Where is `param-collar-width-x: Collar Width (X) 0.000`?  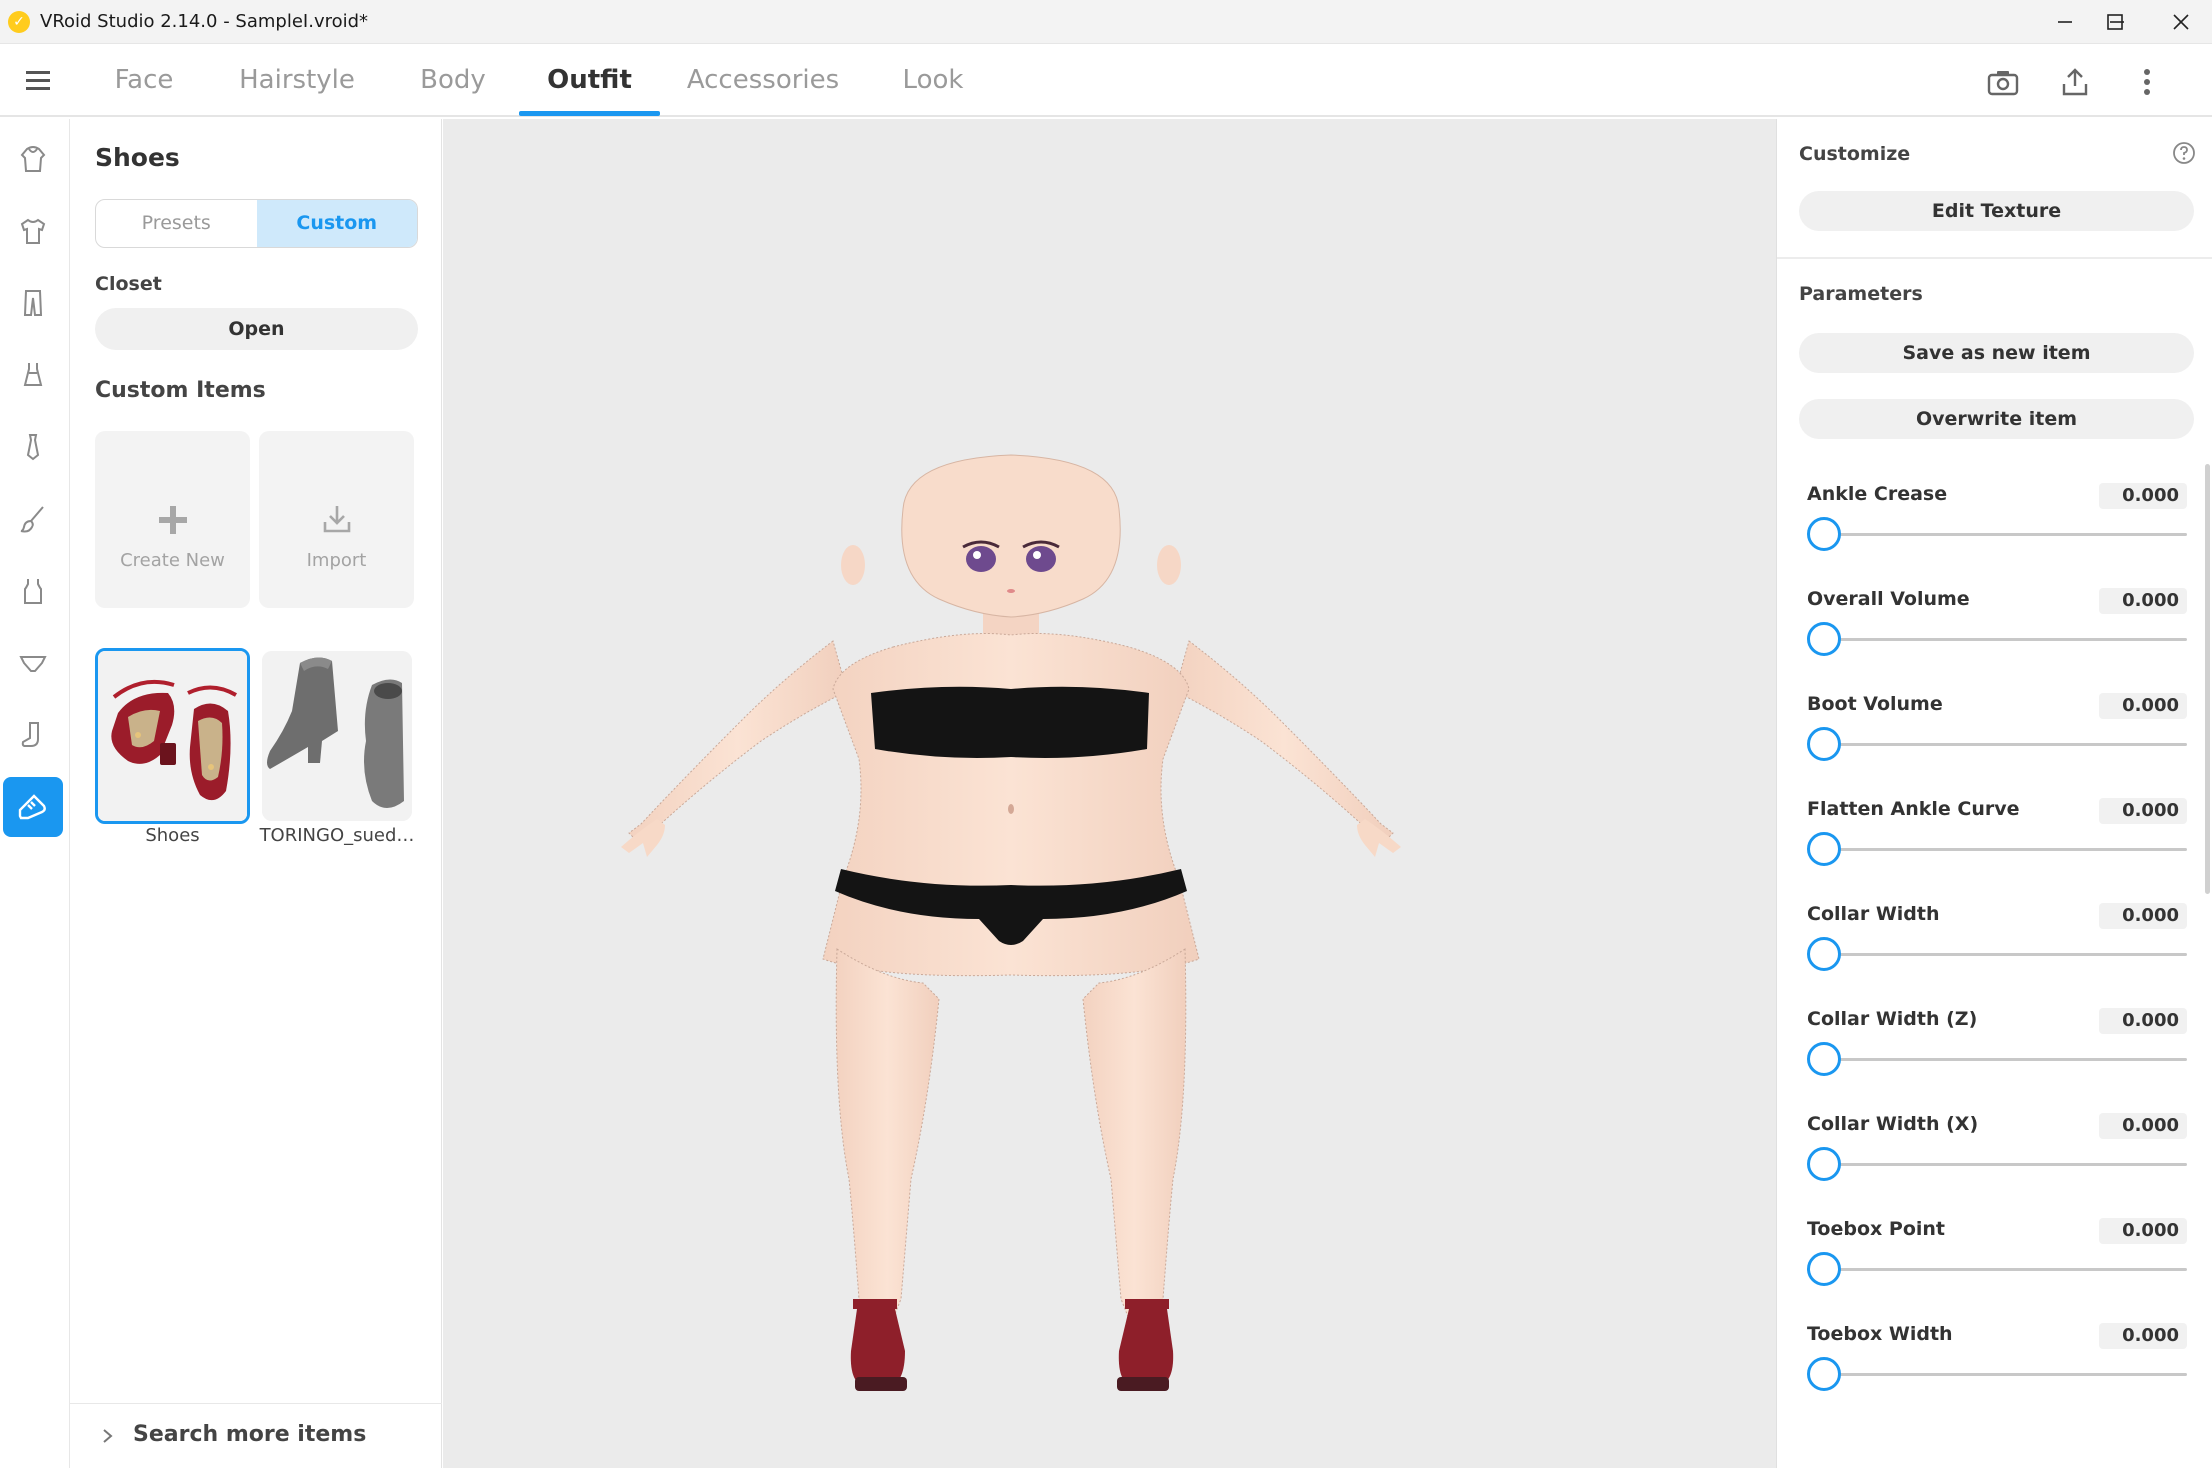 param-collar-width-x: Collar Width (X) 0.000 is located at coordinates (1997, 1163).